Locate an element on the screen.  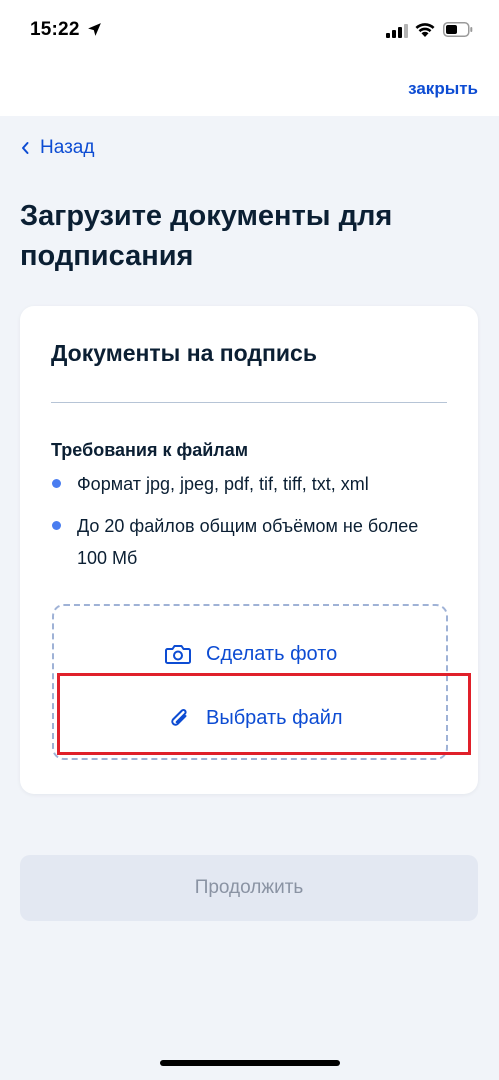
page-title: Загрузите документы для подписания is located at coordinates (206, 236).